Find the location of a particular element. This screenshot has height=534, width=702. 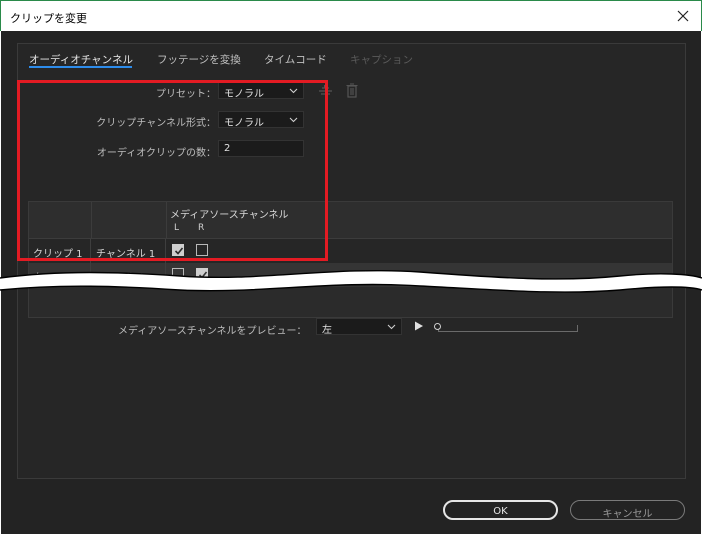

preview-channel-value: 左 is located at coordinates (327, 330).